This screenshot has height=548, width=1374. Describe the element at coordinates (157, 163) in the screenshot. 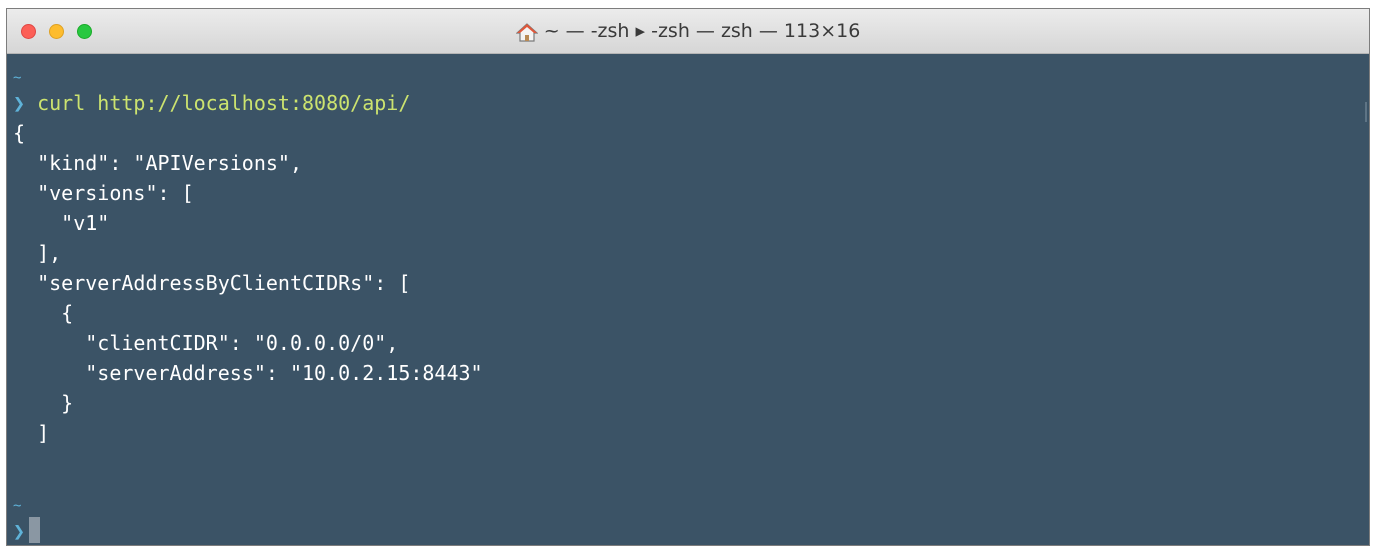

I see `output-line: "kind": "APIVersions",` at that location.